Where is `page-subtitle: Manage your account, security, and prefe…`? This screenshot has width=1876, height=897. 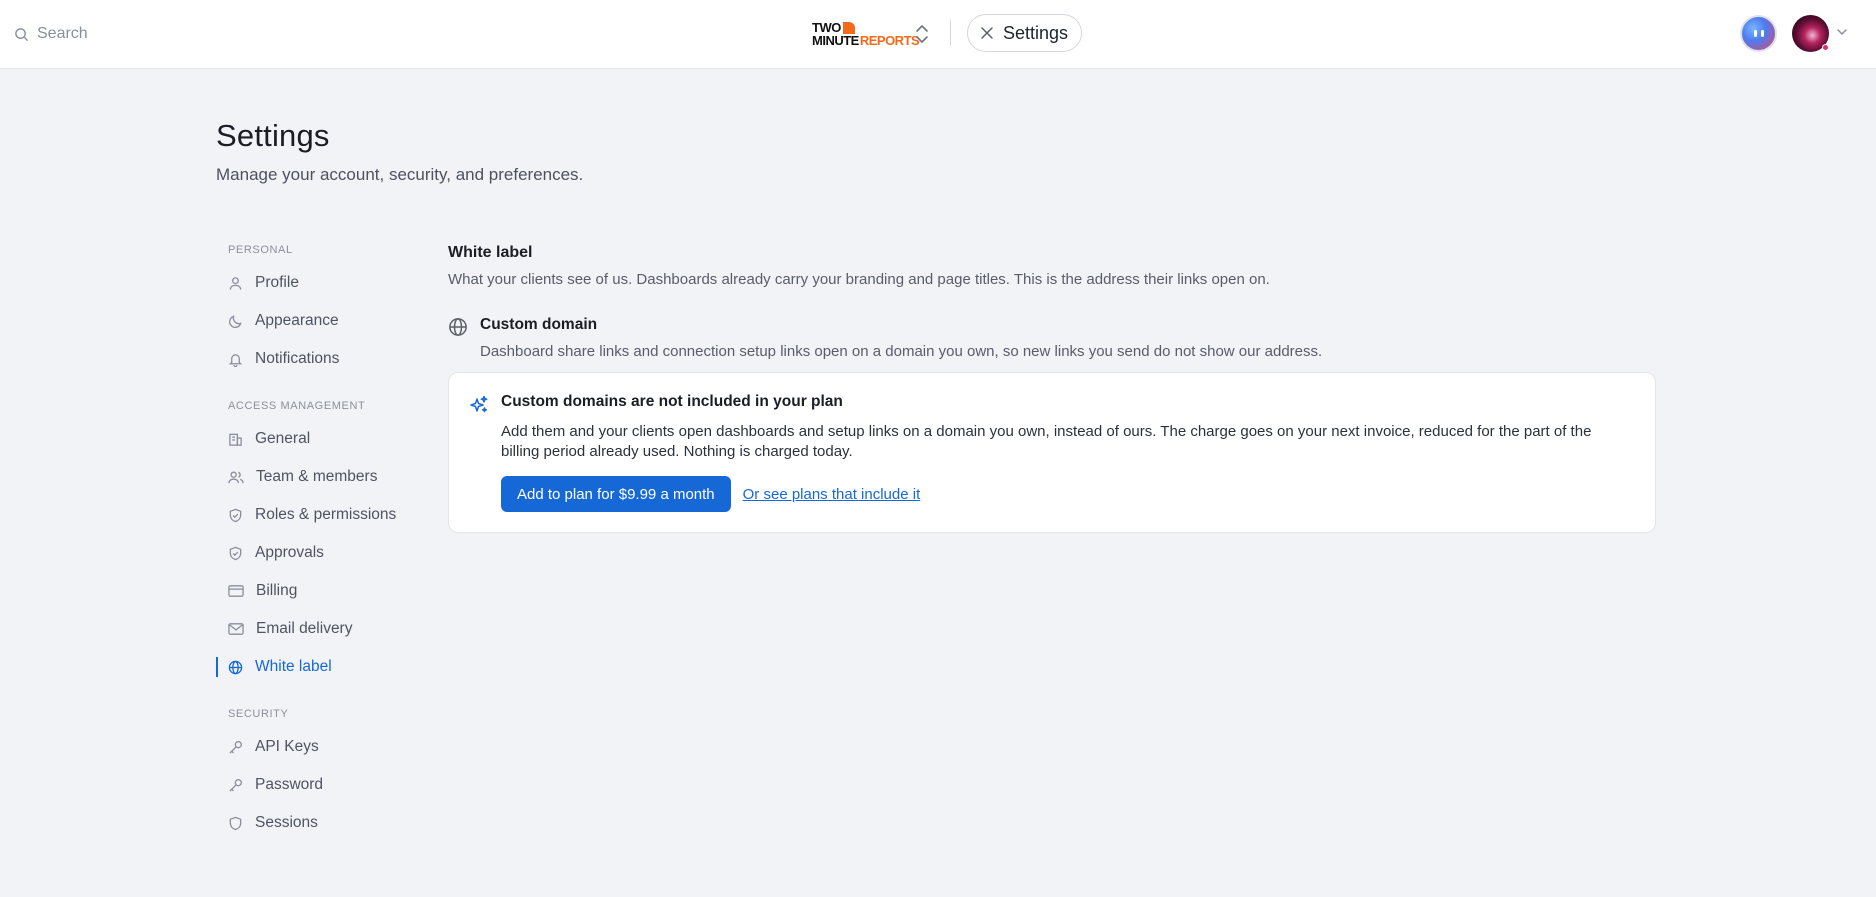
page-subtitle: Manage your account, security, and prefe… is located at coordinates (400, 174).